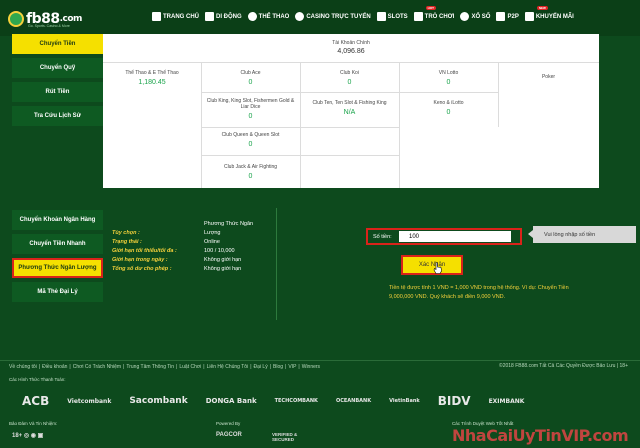  I want to click on mobile-icon, so click(209, 16).